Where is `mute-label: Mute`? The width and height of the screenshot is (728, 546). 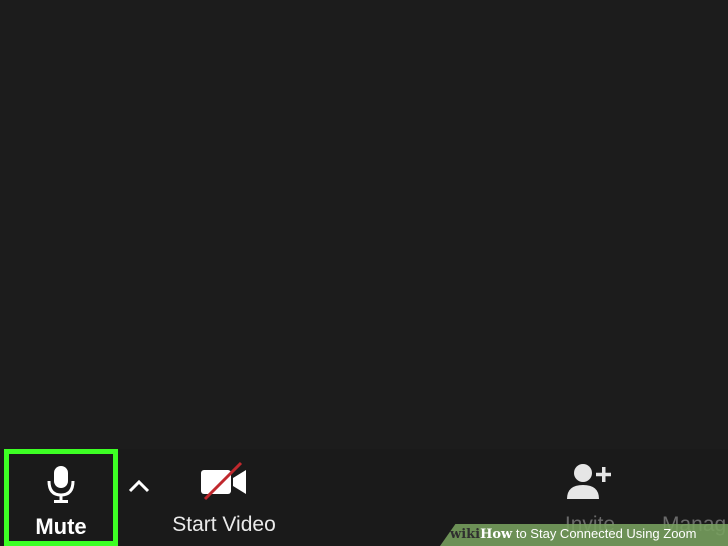
mute-label: Mute is located at coordinates (61, 526).